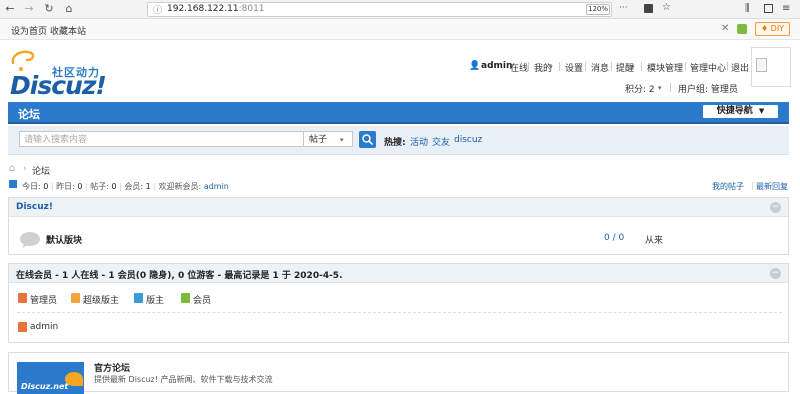  Describe the element at coordinates (50, 378) in the screenshot. I see `official-forum-logo: Discuz.net` at that location.